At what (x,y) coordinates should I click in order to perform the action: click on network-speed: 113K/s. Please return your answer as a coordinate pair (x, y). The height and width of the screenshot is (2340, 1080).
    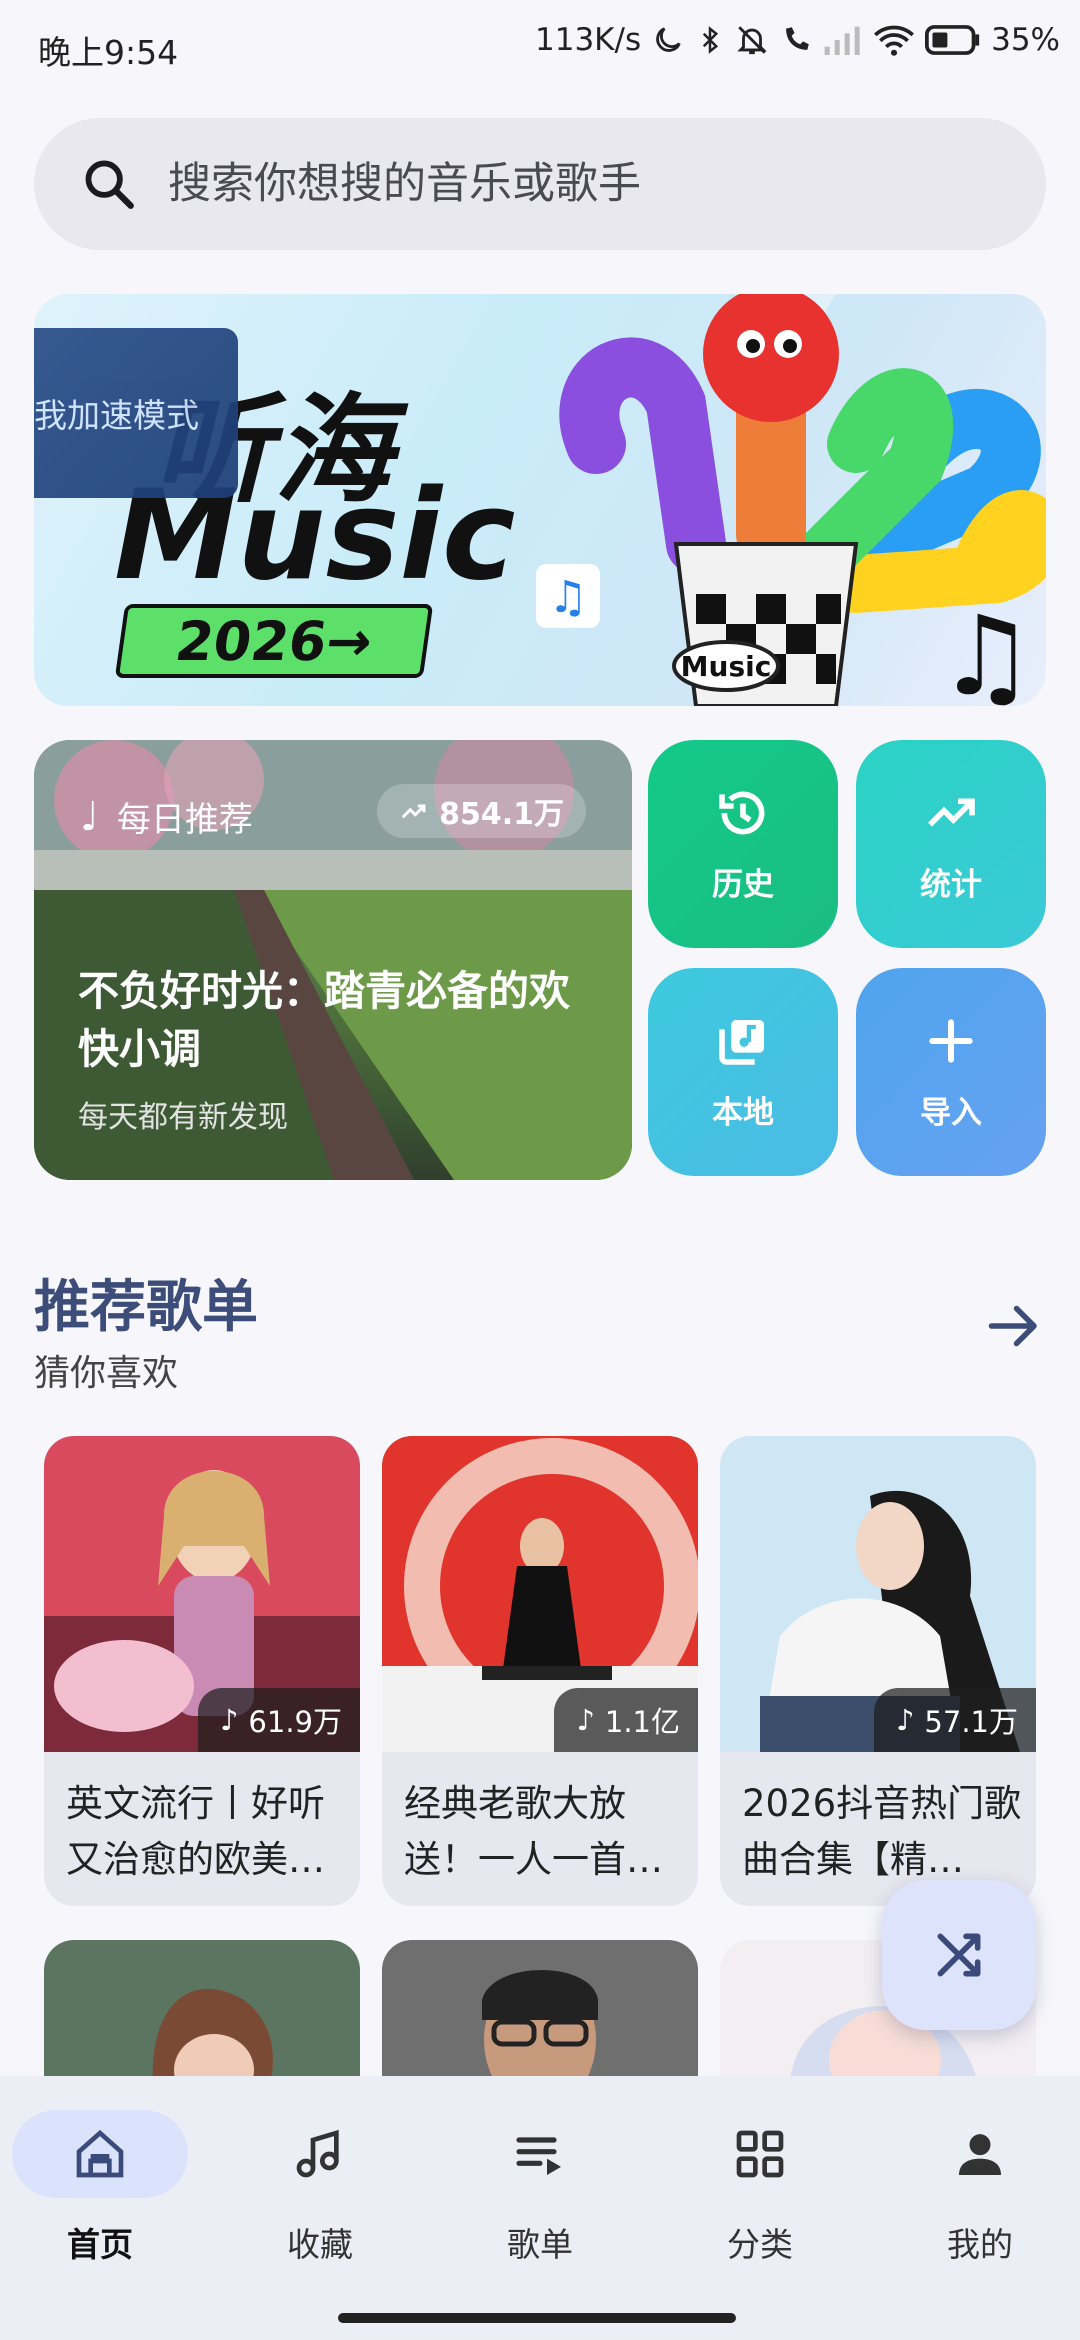
    Looking at the image, I should click on (588, 40).